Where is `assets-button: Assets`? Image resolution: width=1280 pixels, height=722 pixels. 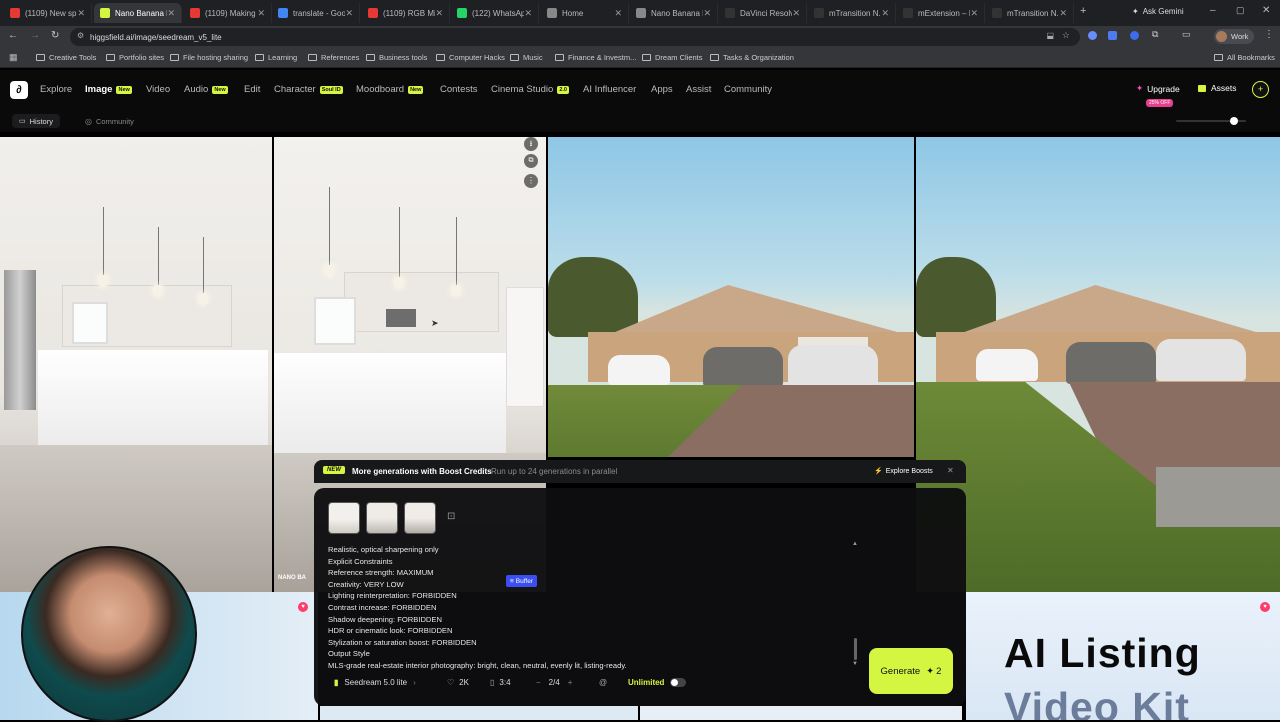
assets-button: Assets is located at coordinates (1217, 88).